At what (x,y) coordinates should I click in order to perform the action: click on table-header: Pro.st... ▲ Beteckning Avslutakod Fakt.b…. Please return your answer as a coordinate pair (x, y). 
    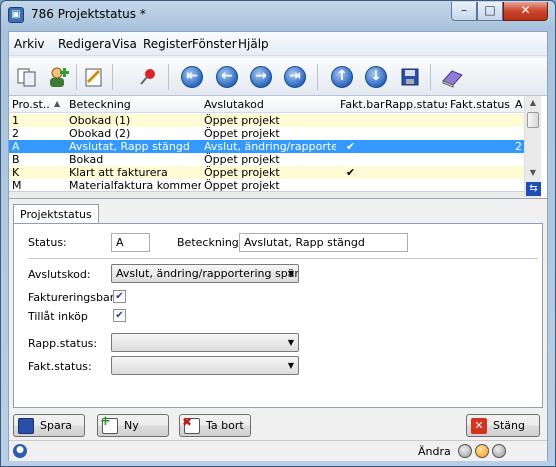
    Looking at the image, I should click on (266, 104).